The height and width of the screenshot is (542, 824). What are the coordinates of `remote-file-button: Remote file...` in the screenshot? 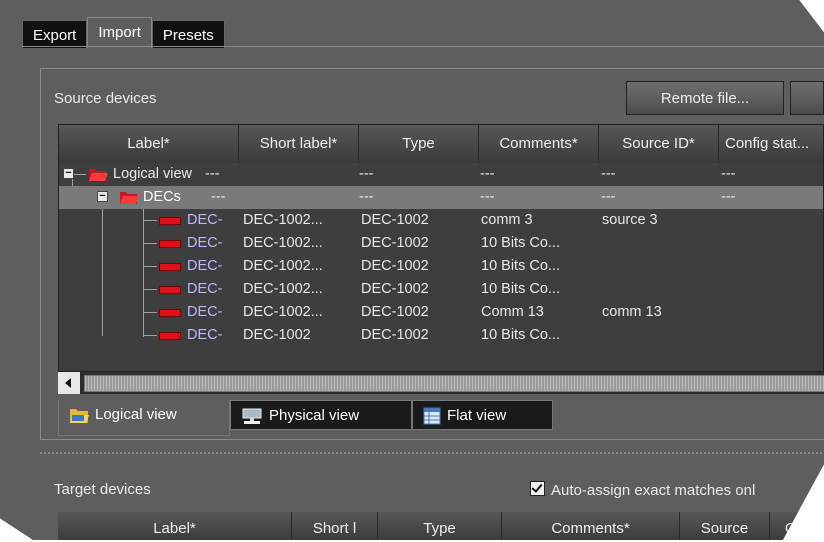 It's located at (705, 98).